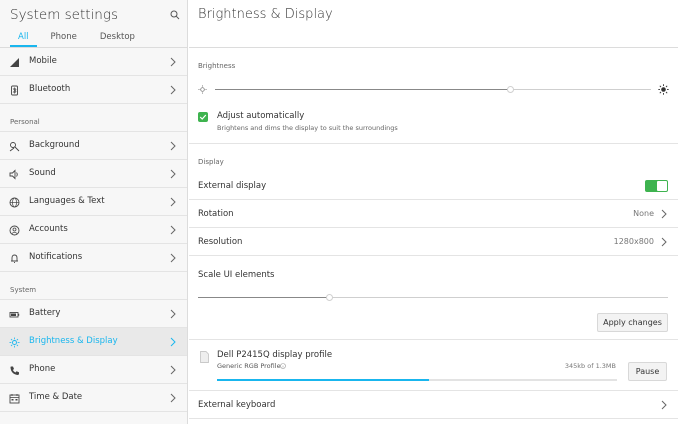  What do you see at coordinates (42, 369) in the screenshot?
I see `sidebar-item-label: Phone` at bounding box center [42, 369].